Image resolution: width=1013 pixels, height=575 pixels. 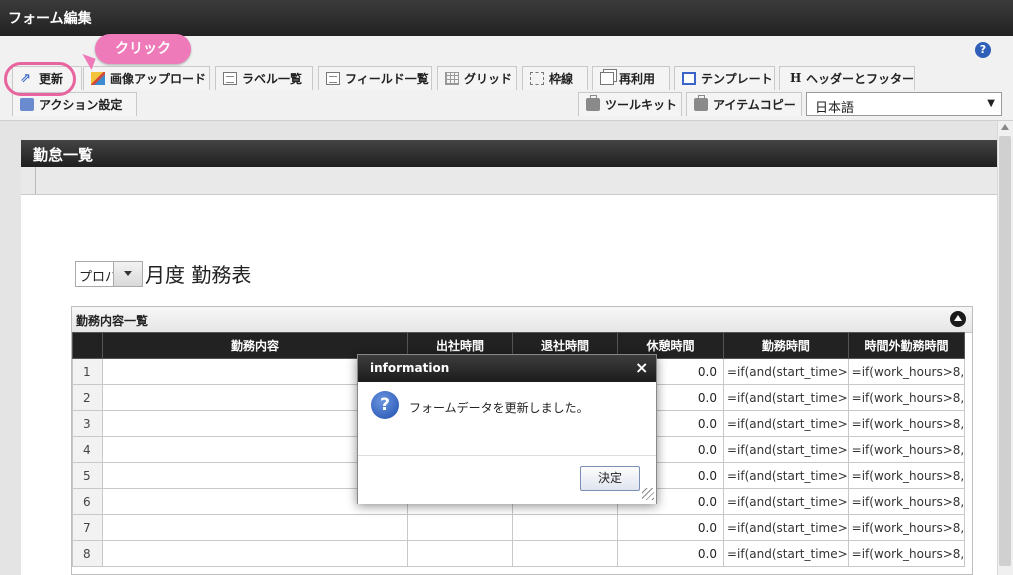 I want to click on dropdown-arrow-icon: ▼, so click(x=991, y=103).